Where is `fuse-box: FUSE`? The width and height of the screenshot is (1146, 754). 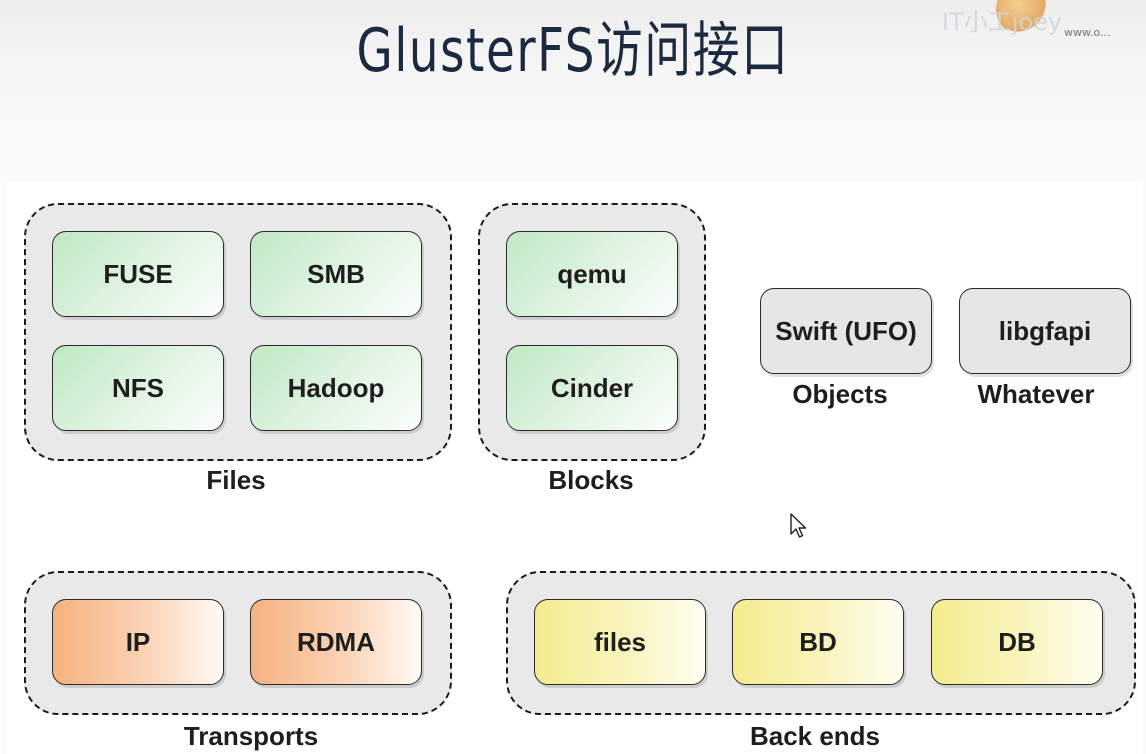
fuse-box: FUSE is located at coordinates (138, 274).